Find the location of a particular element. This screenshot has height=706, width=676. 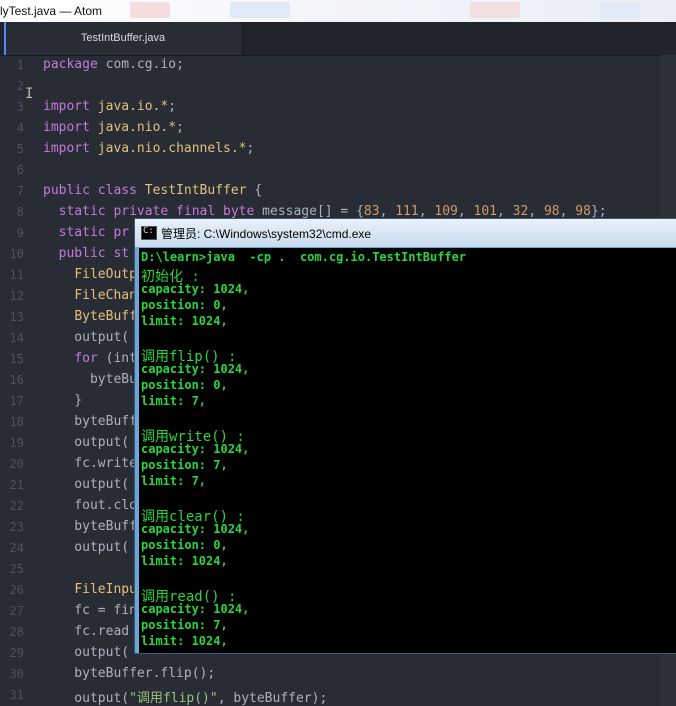

code-line: static pr is located at coordinates (86, 232).